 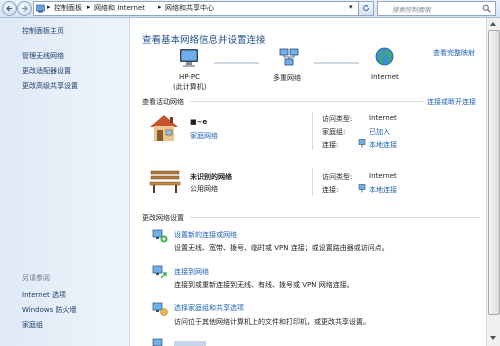 What do you see at coordinates (337, 119) in the screenshot?
I see `network-1-access-type-label: 访问类型:` at bounding box center [337, 119].